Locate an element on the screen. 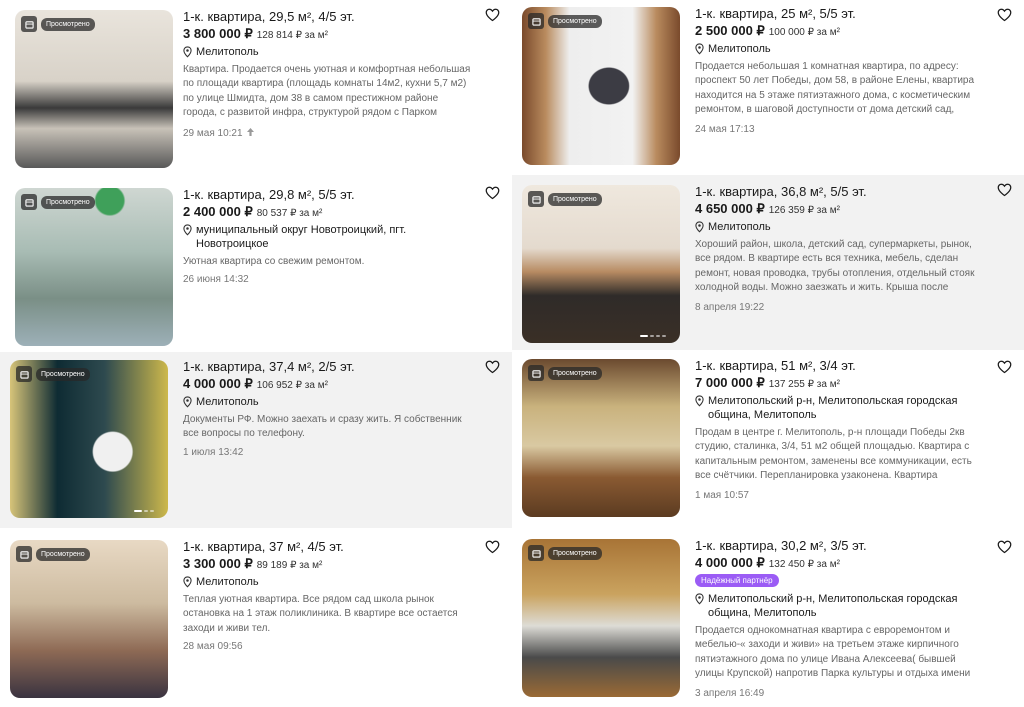 The image size is (1024, 707). price-row: 4 000 000 ₽106 952 ₽ за м² is located at coordinates (328, 383).